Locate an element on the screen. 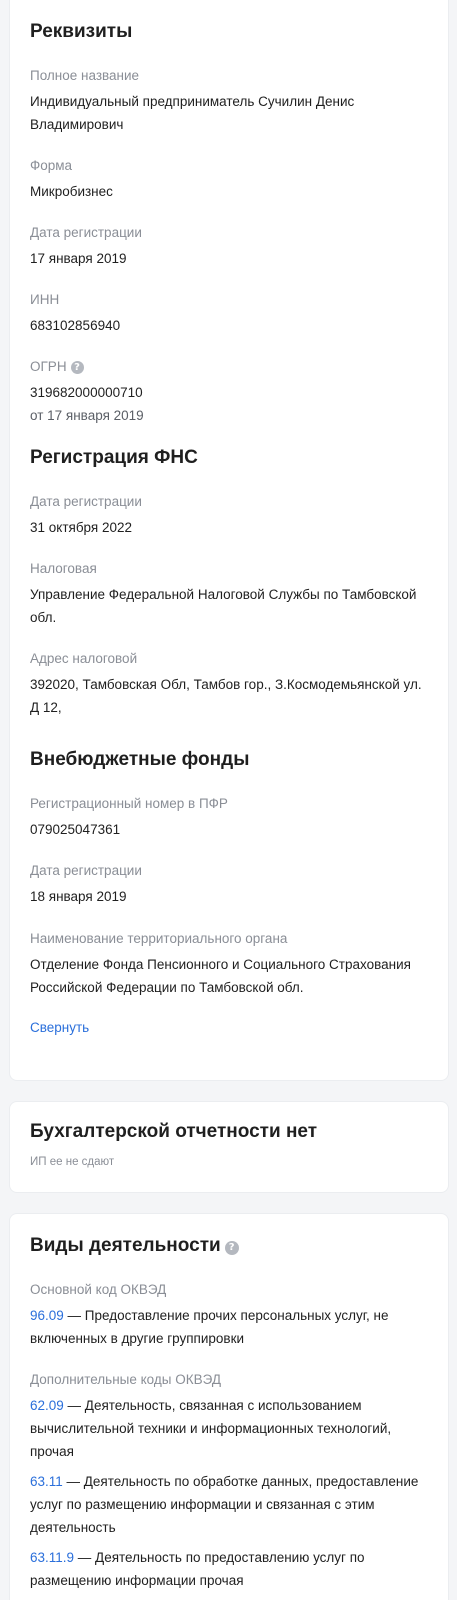 The width and height of the screenshot is (457, 1600). main-okved-label: Основной код ОКВЭД is located at coordinates (98, 1289).